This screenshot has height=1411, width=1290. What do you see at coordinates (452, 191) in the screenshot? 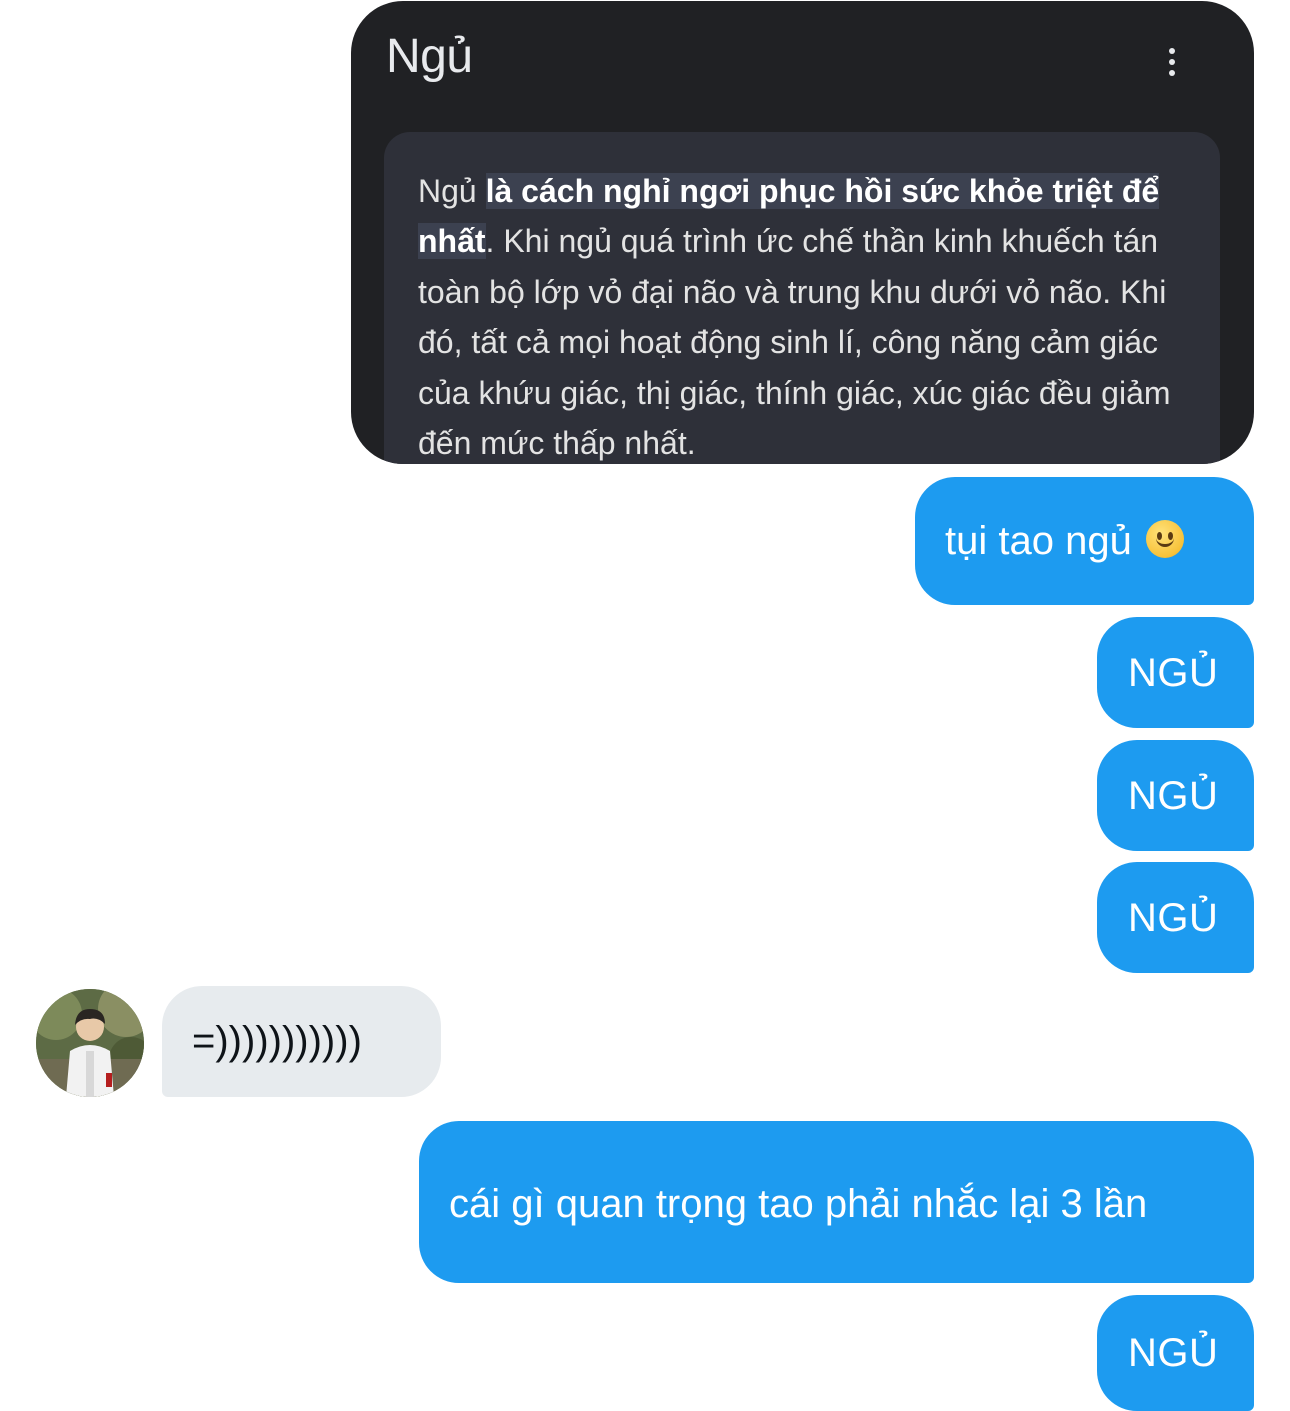
I see `snippet-lead: Ngủ` at bounding box center [452, 191].